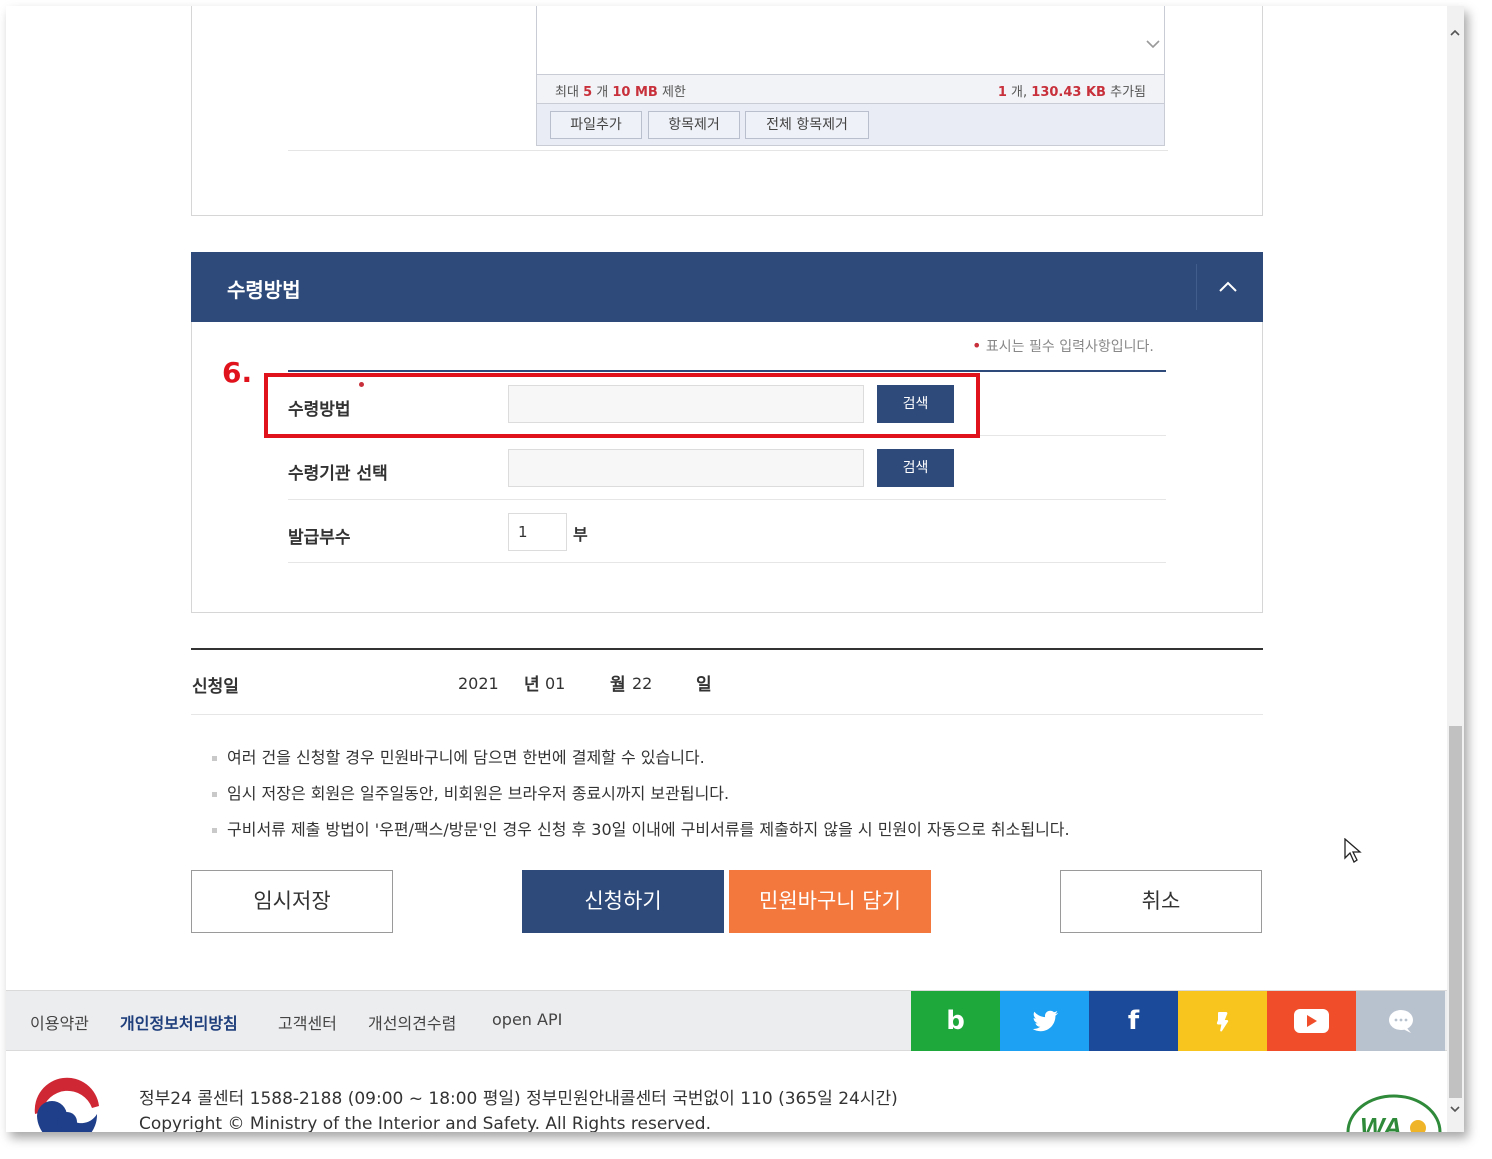 This screenshot has height=1159, width=1492. I want to click on talk-button, so click(1400, 1021).